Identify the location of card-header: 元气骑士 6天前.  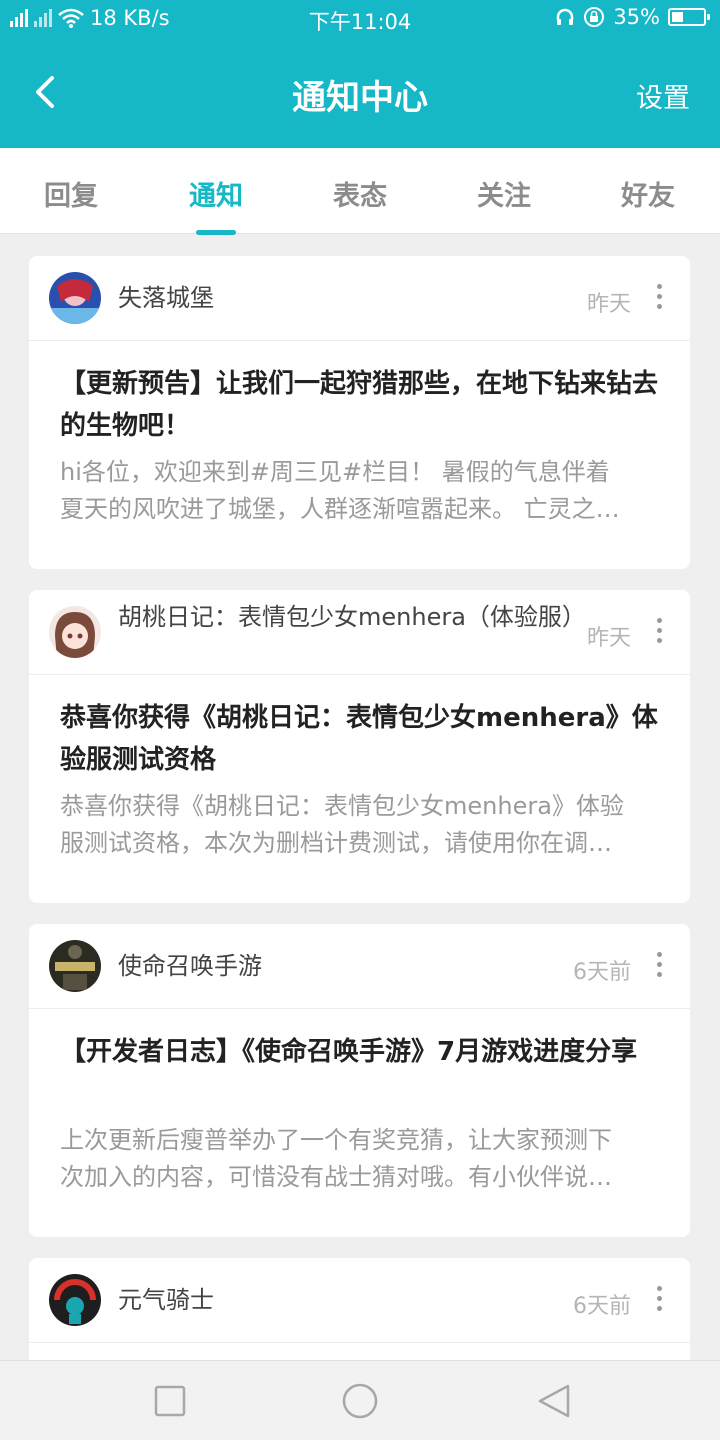
(359, 1300).